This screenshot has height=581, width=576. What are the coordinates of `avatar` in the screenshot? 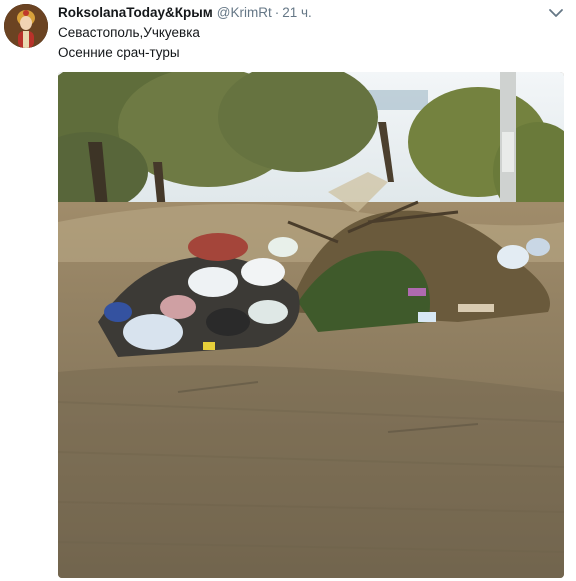 It's located at (26, 26).